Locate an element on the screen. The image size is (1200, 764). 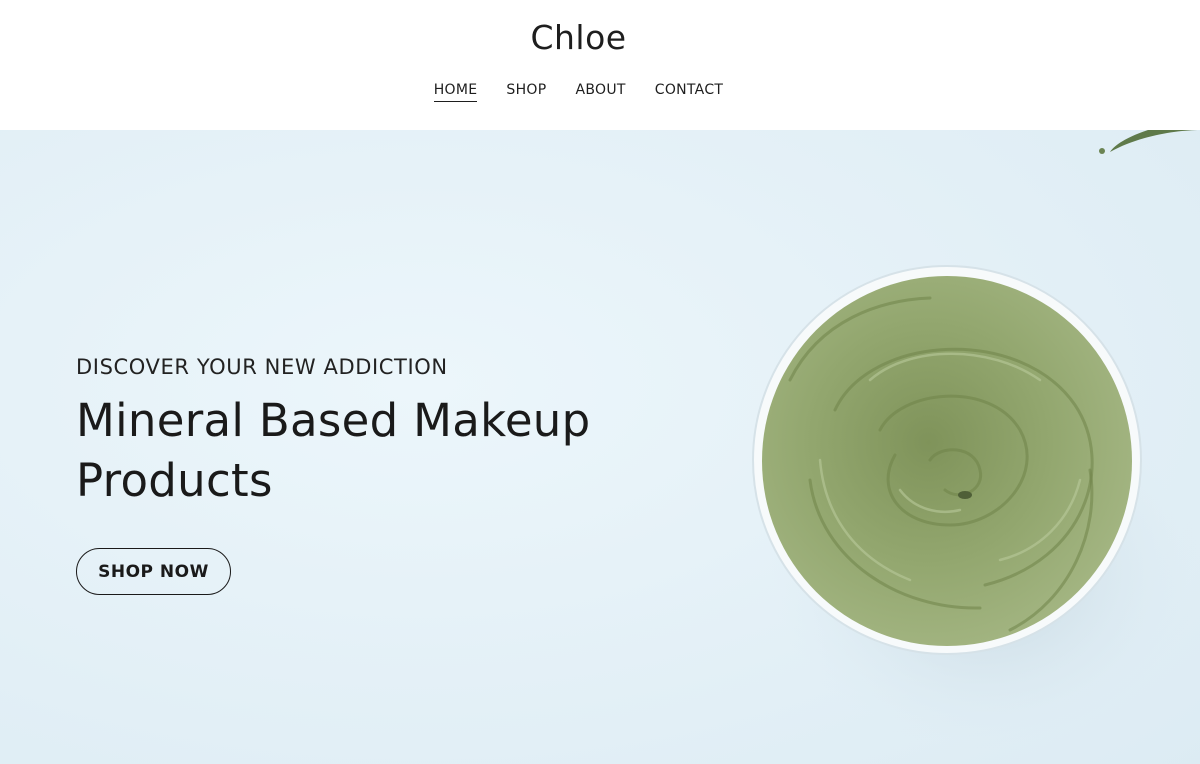
hero-headline-line-1: Mineral Based Makeup is located at coordinates (333, 420).